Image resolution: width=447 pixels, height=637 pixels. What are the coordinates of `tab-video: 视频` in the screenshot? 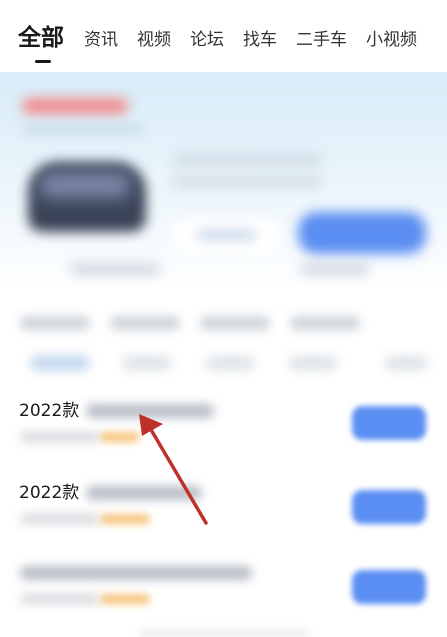 It's located at (154, 40).